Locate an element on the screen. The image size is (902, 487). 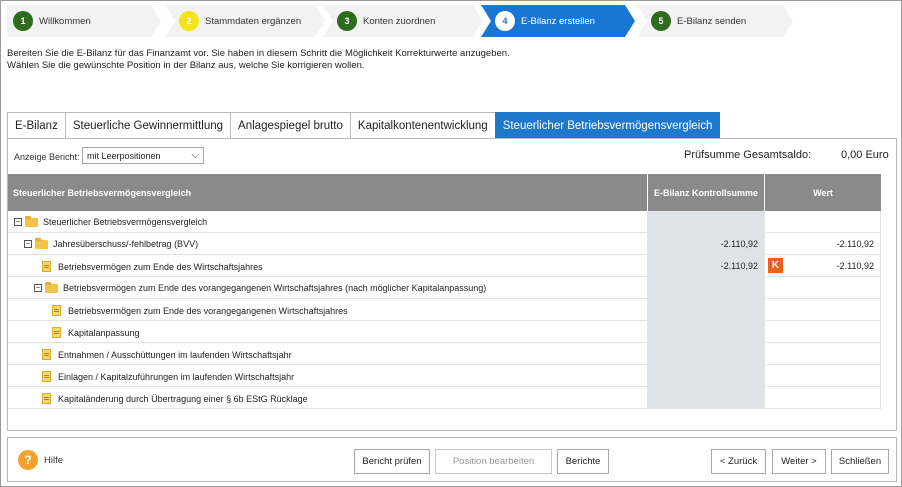
step-label: Willkommen is located at coordinates (65, 21).